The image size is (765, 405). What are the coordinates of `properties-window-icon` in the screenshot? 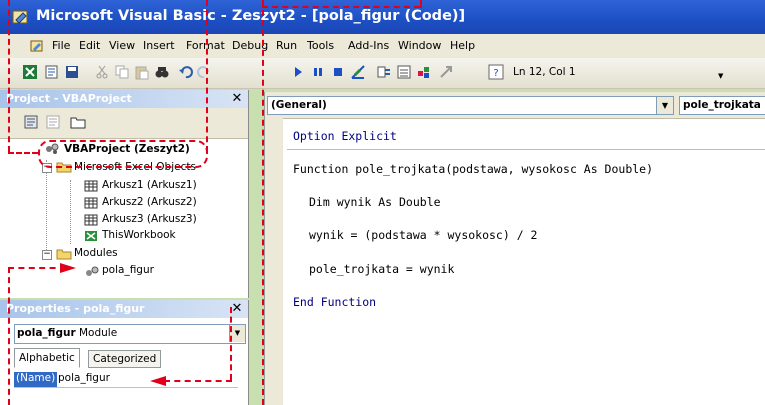 It's located at (404, 72).